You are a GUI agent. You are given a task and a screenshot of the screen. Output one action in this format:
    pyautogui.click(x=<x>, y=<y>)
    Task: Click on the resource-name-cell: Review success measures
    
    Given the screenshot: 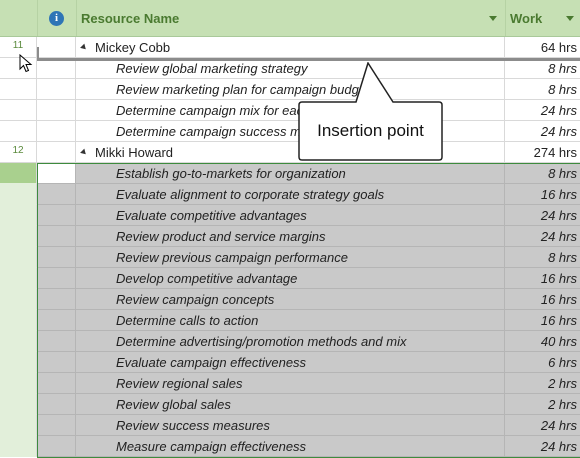 What is the action you would take?
    pyautogui.click(x=290, y=425)
    